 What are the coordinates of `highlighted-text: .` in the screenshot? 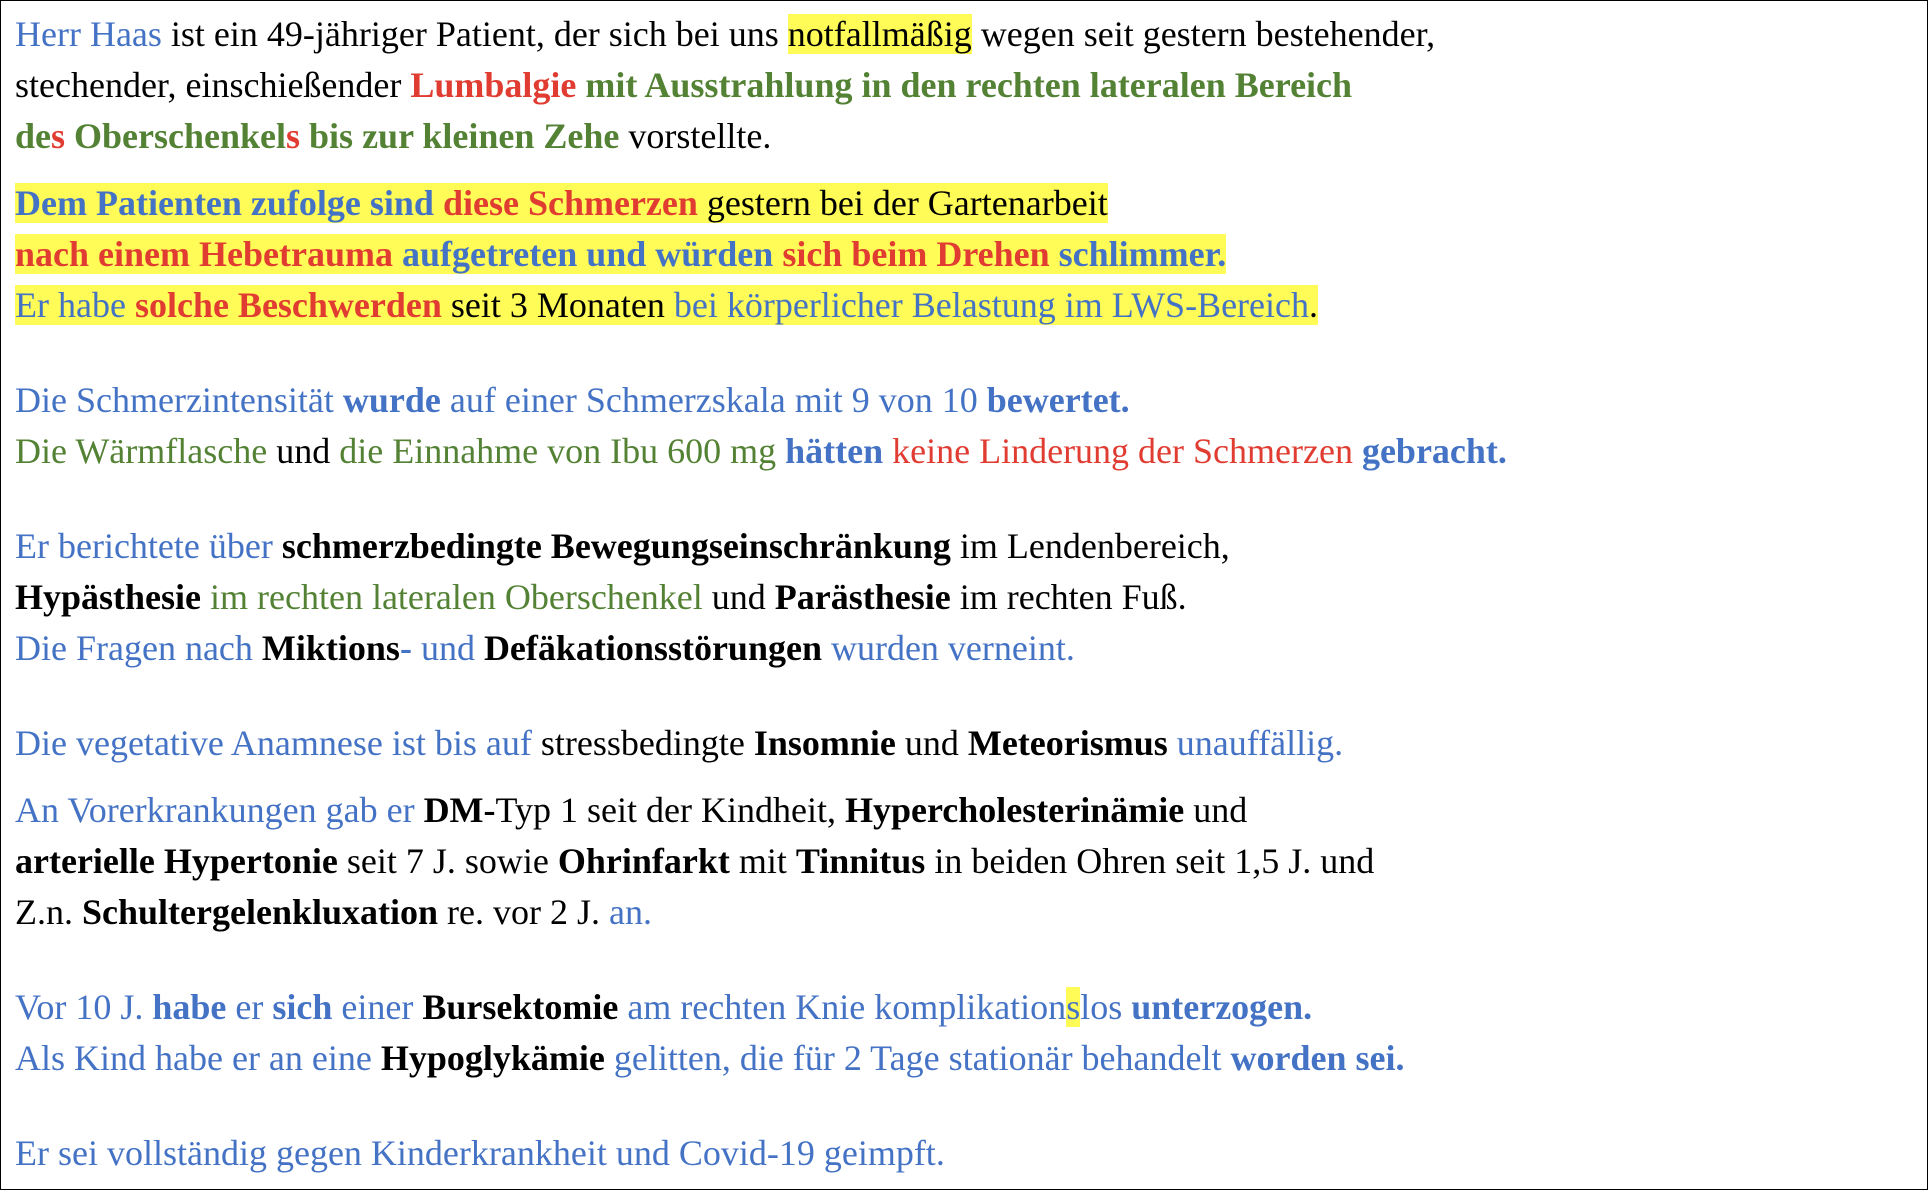 It's located at (1313, 305).